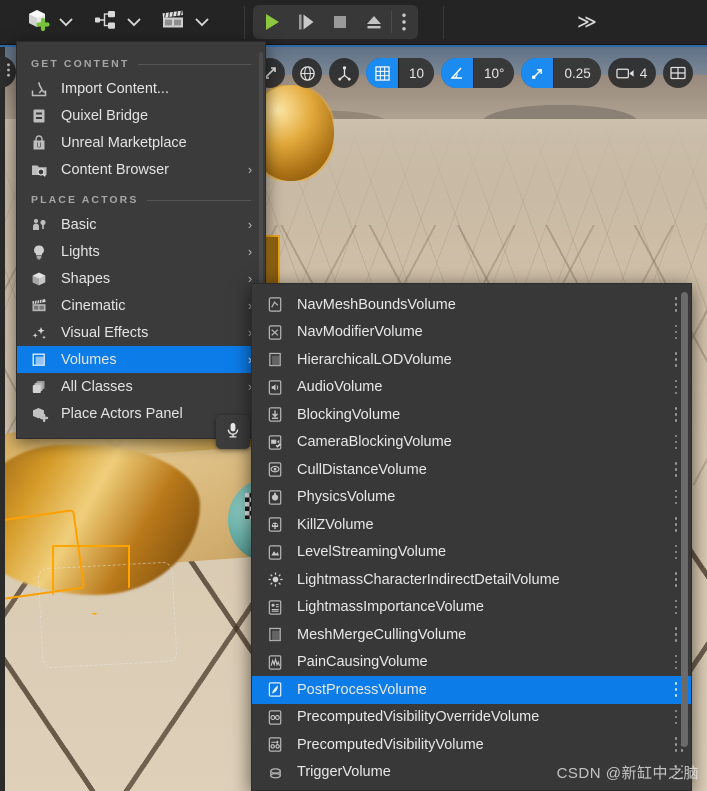 The image size is (707, 791). Describe the element at coordinates (335, 524) in the screenshot. I see `volume-item-label: KillZVolume` at that location.